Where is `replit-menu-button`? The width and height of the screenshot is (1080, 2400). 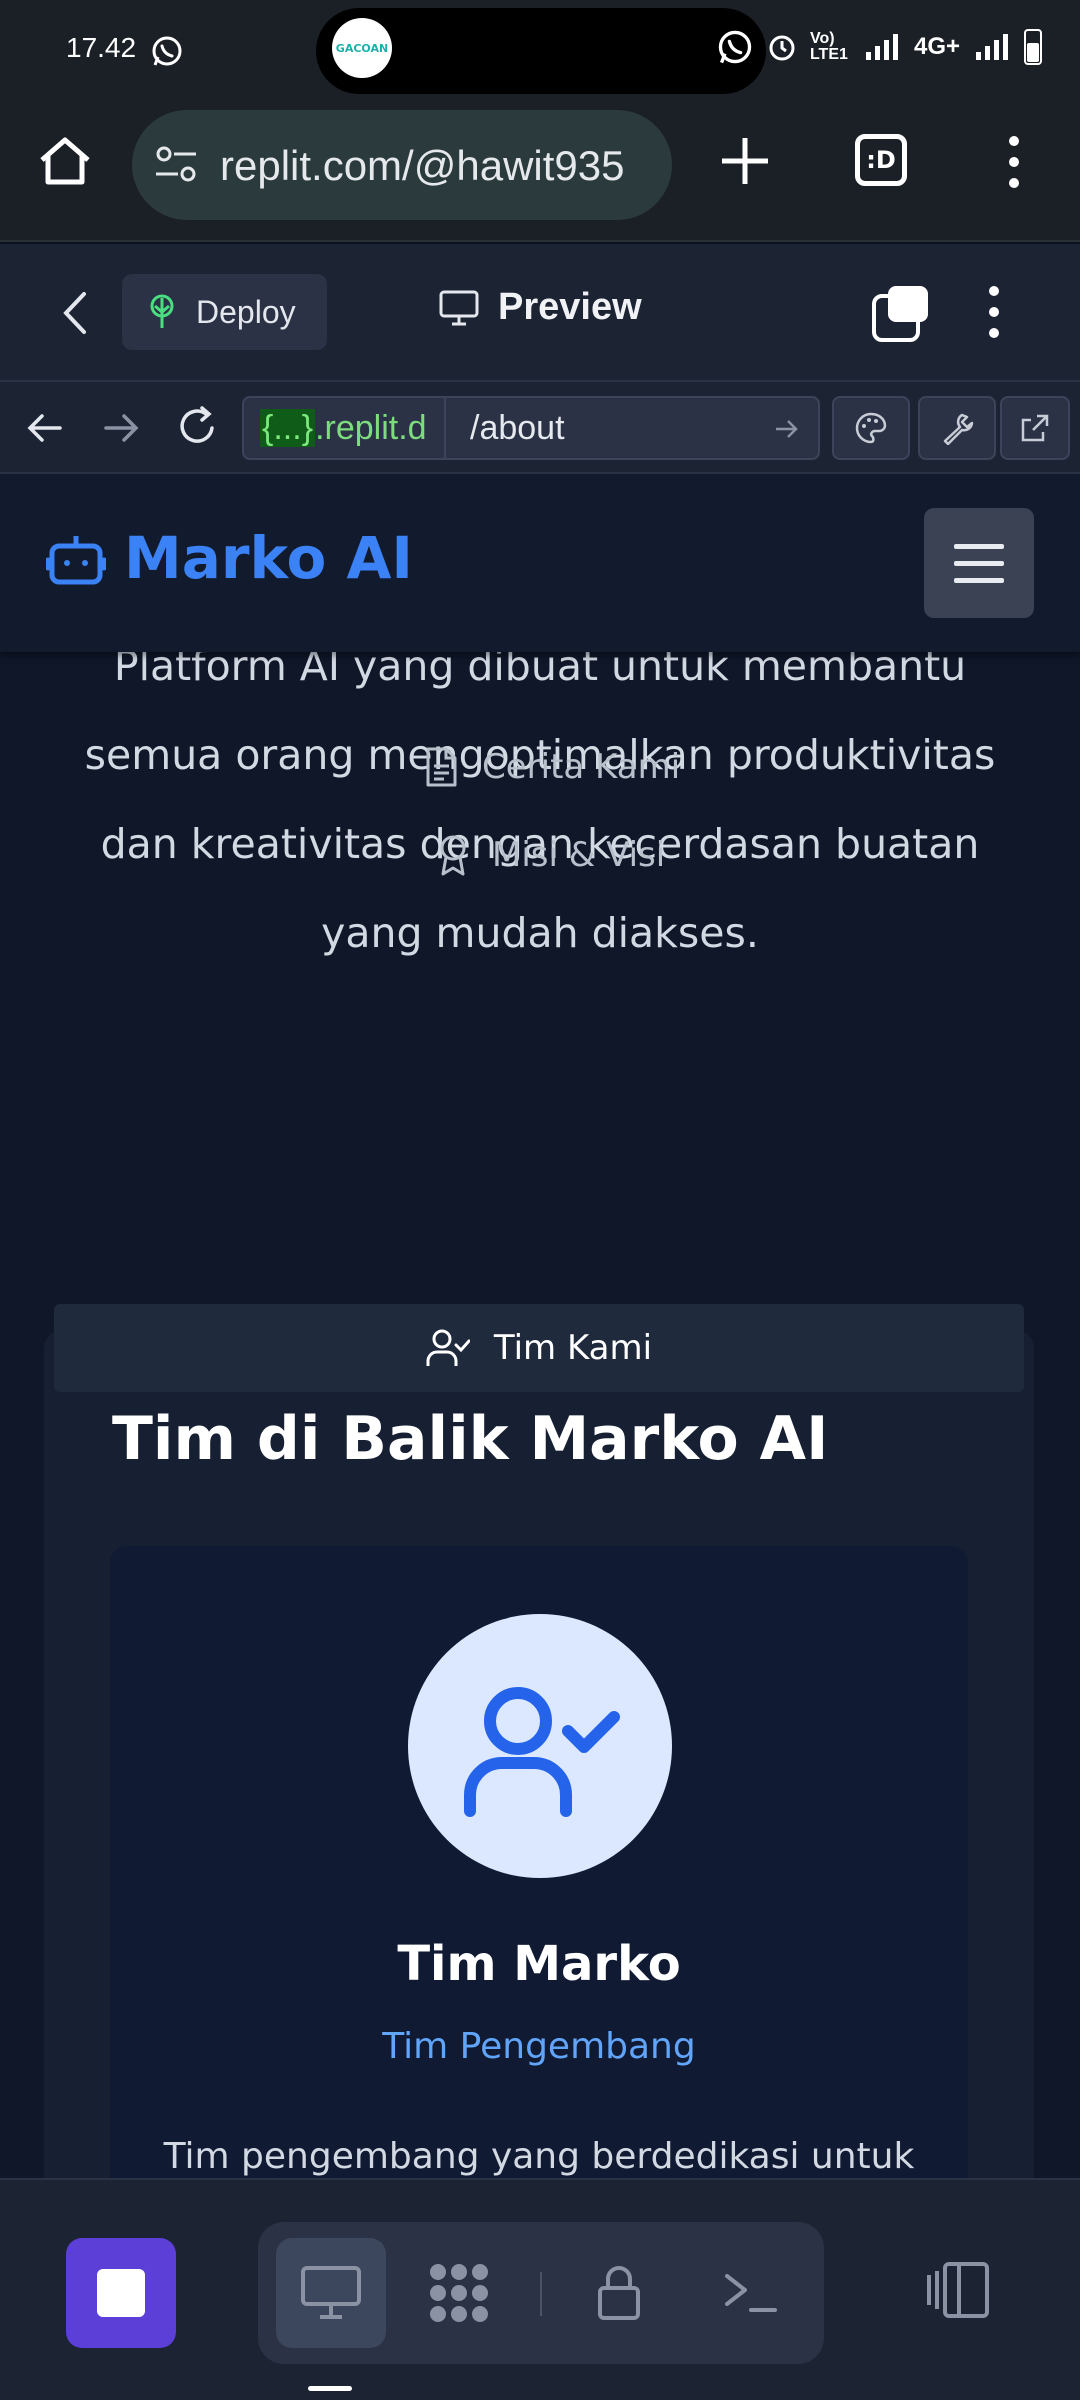 replit-menu-button is located at coordinates (994, 312).